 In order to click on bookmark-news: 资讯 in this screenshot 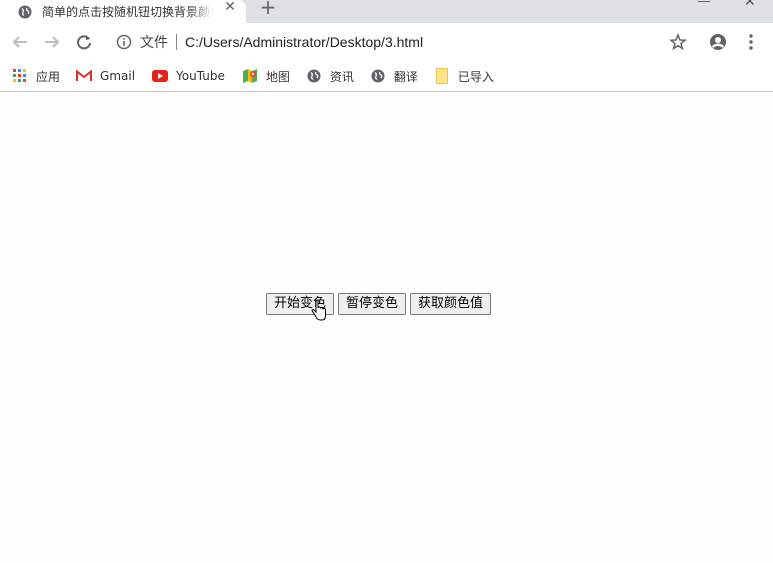, I will do `click(330, 76)`.